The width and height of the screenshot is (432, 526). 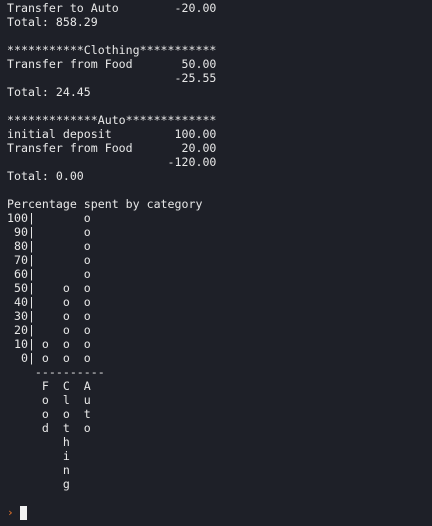 I want to click on output-line: i, so click(x=38, y=456).